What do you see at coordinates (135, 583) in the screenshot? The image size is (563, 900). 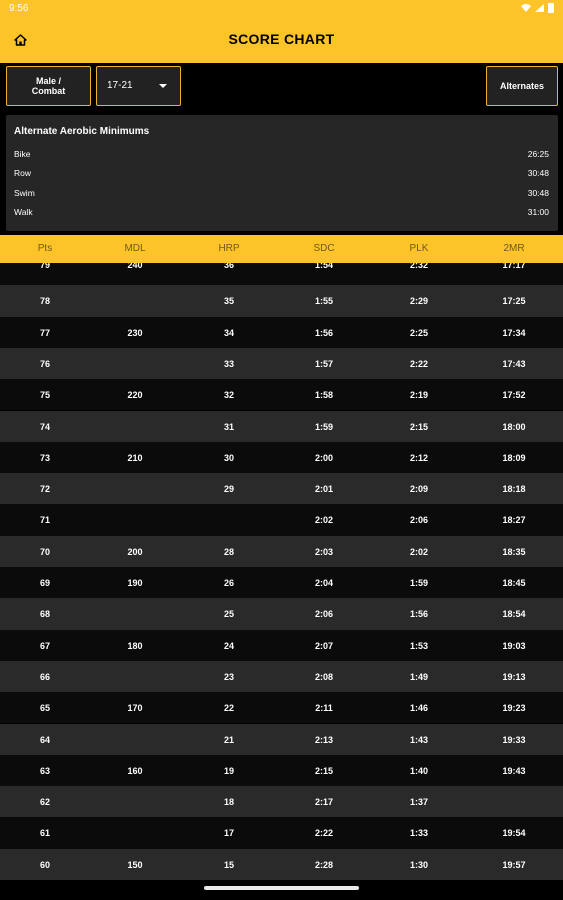 I see `table-cell: 190` at bounding box center [135, 583].